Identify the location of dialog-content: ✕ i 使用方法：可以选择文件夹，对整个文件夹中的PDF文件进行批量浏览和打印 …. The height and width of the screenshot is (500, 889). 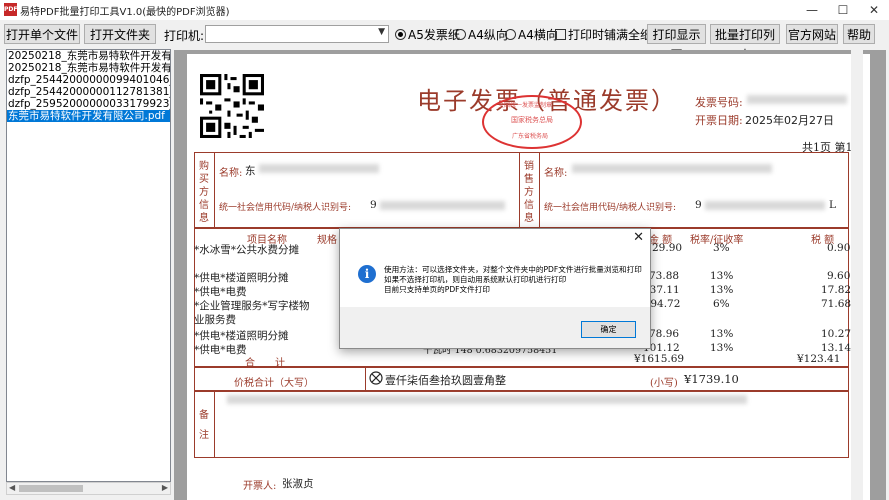
(495, 268).